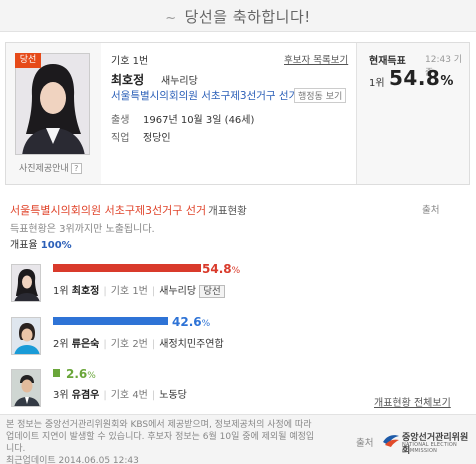 The height and width of the screenshot is (464, 476). What do you see at coordinates (56, 245) in the screenshot?
I see `count-rate-value: 100%` at bounding box center [56, 245].